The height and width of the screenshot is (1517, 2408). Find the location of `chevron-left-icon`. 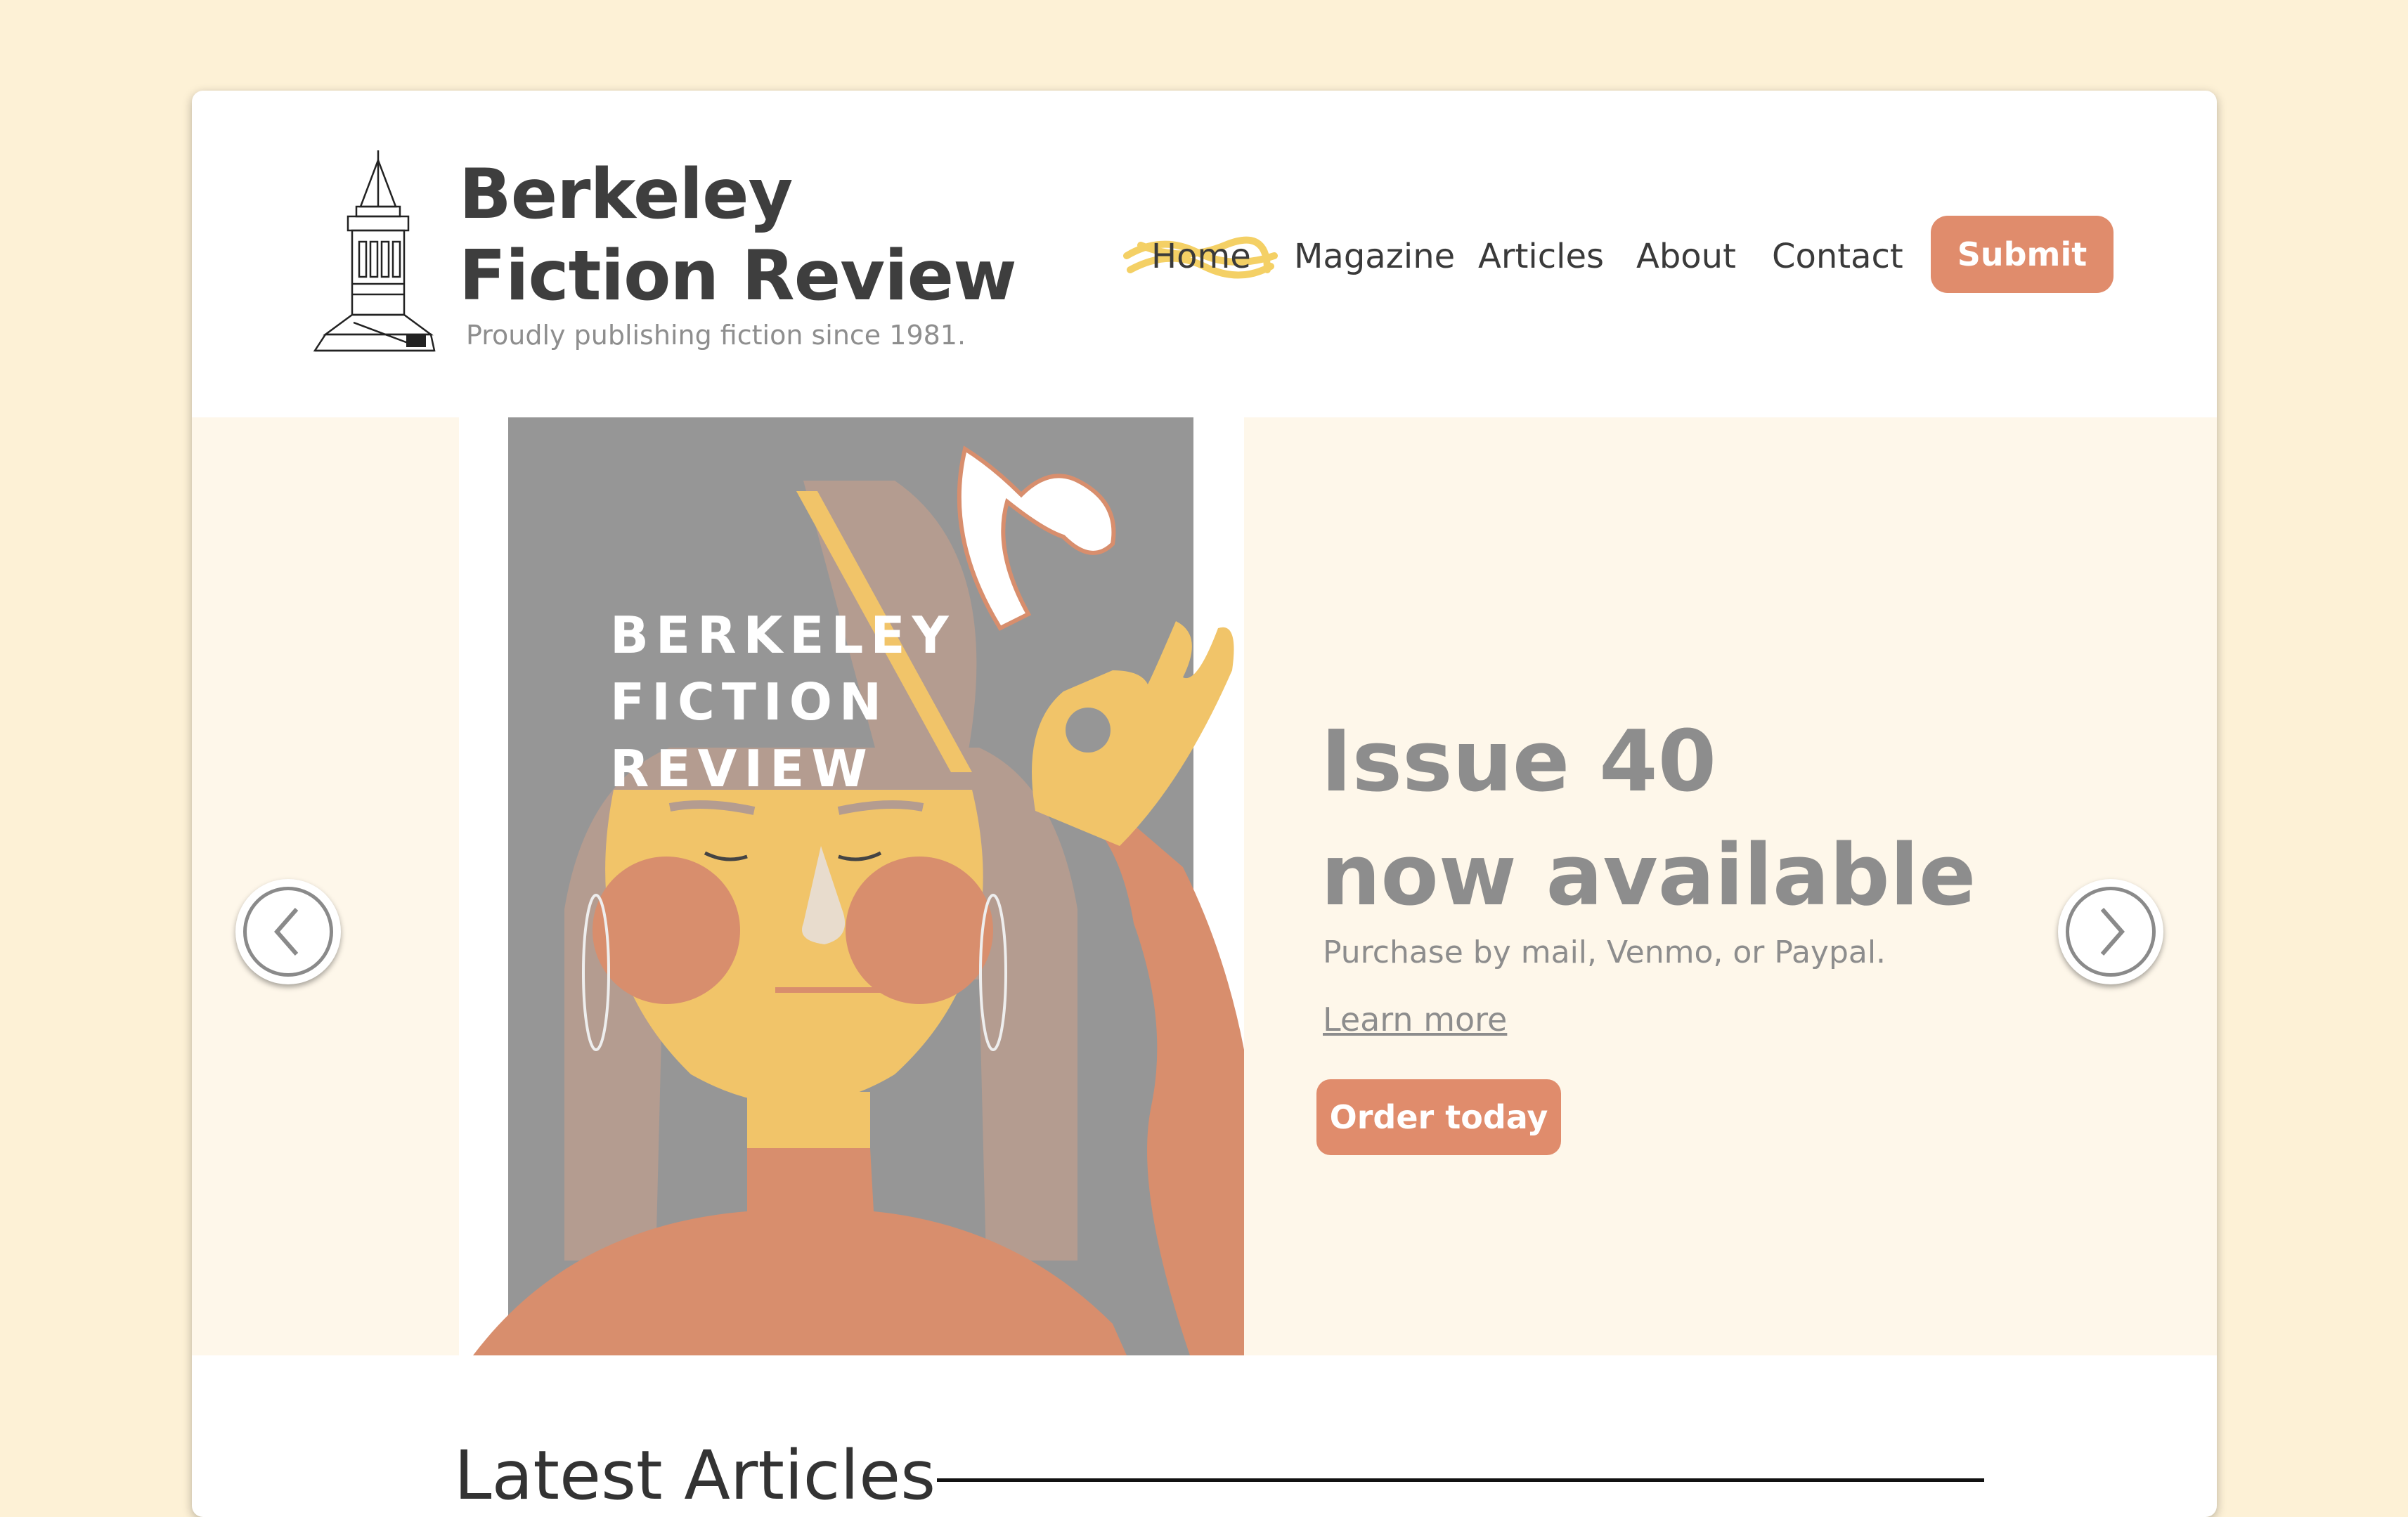

chevron-left-icon is located at coordinates (286, 932).